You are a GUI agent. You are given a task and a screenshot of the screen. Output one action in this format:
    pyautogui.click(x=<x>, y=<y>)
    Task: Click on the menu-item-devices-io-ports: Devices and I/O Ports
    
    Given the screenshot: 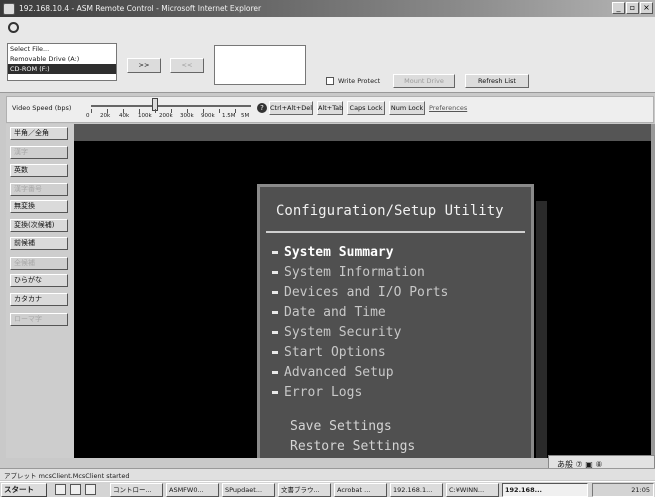 What is the action you would take?
    pyautogui.click(x=360, y=292)
    